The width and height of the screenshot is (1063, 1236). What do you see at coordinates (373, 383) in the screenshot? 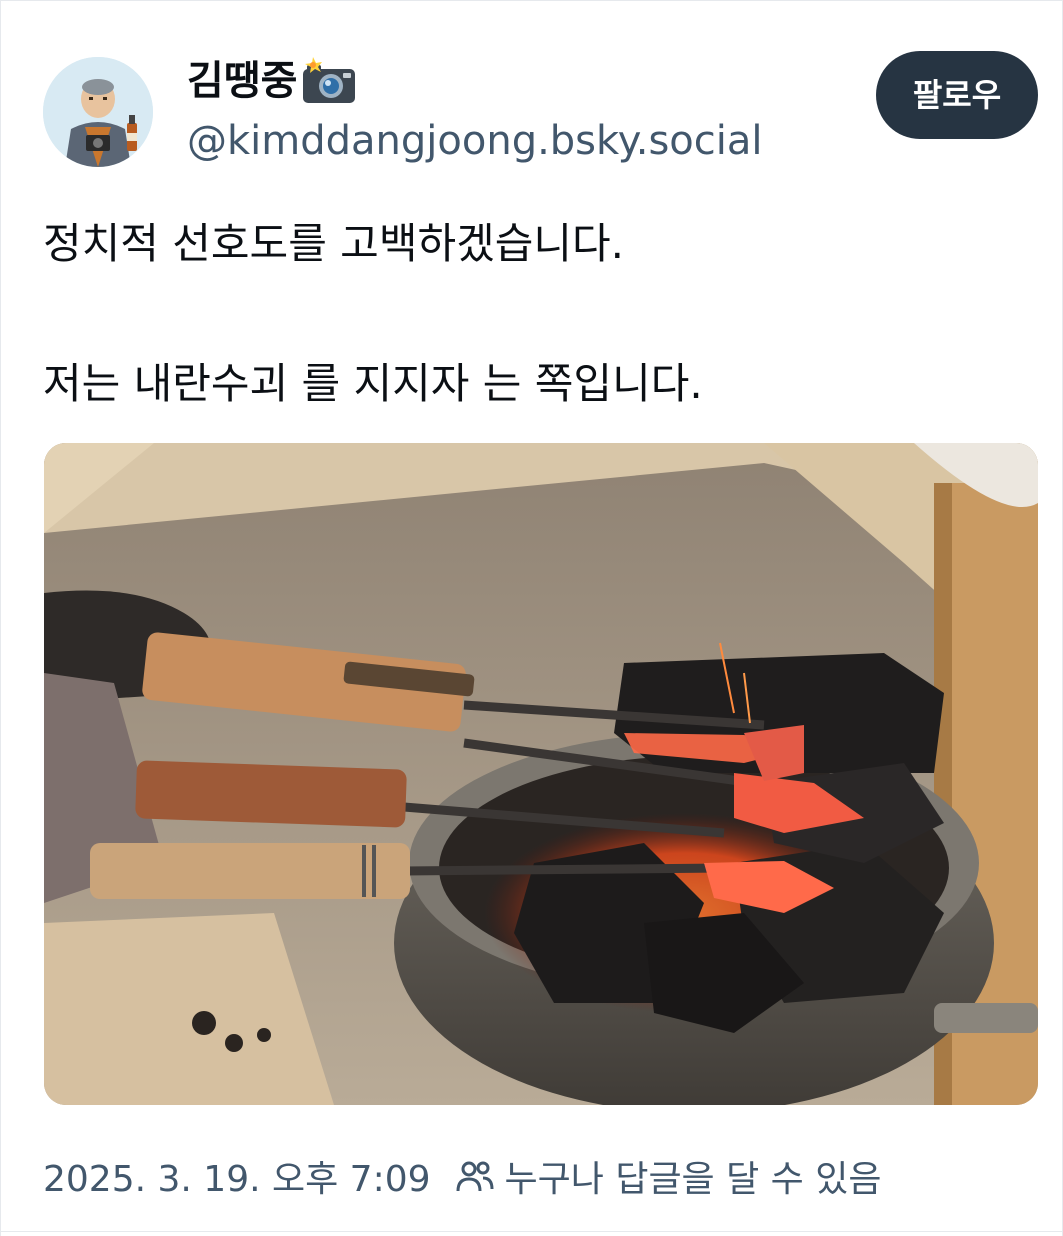
I see `post-text-line-2: 저는 내란수괴 를 지지자 는 쪽입니다.` at bounding box center [373, 383].